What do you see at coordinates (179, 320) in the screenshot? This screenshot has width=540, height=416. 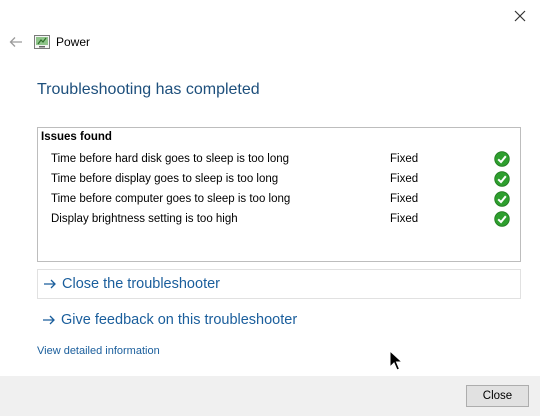 I see `give-feedback-label: Give feedback on this troubleshooter` at bounding box center [179, 320].